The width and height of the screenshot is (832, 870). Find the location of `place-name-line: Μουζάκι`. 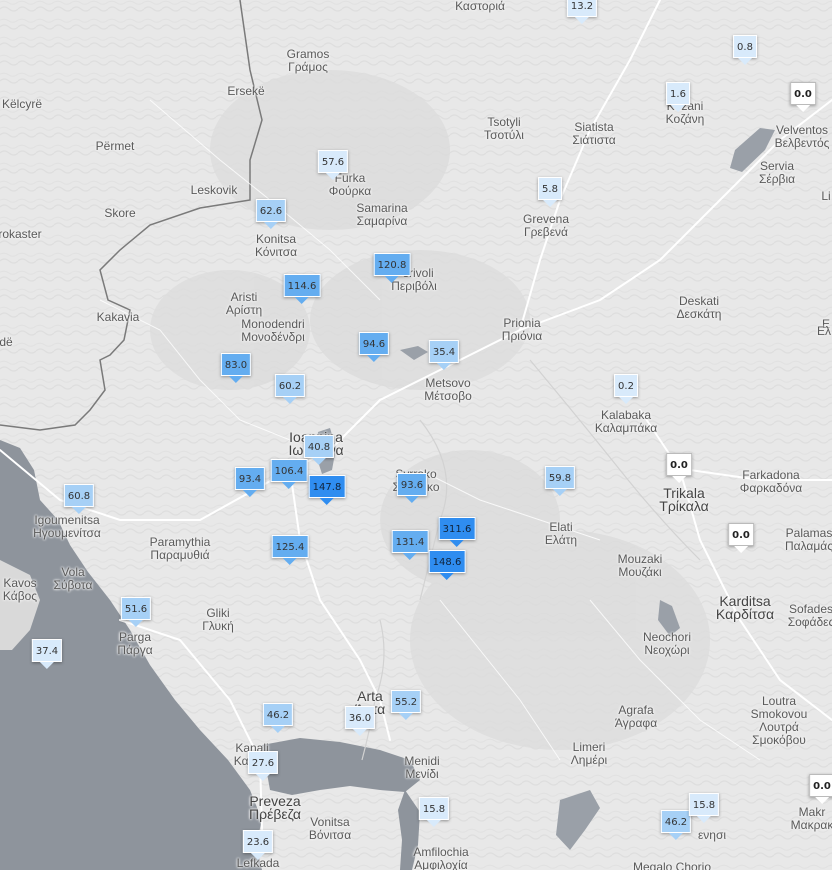

place-name-line: Μουζάκι is located at coordinates (640, 572).